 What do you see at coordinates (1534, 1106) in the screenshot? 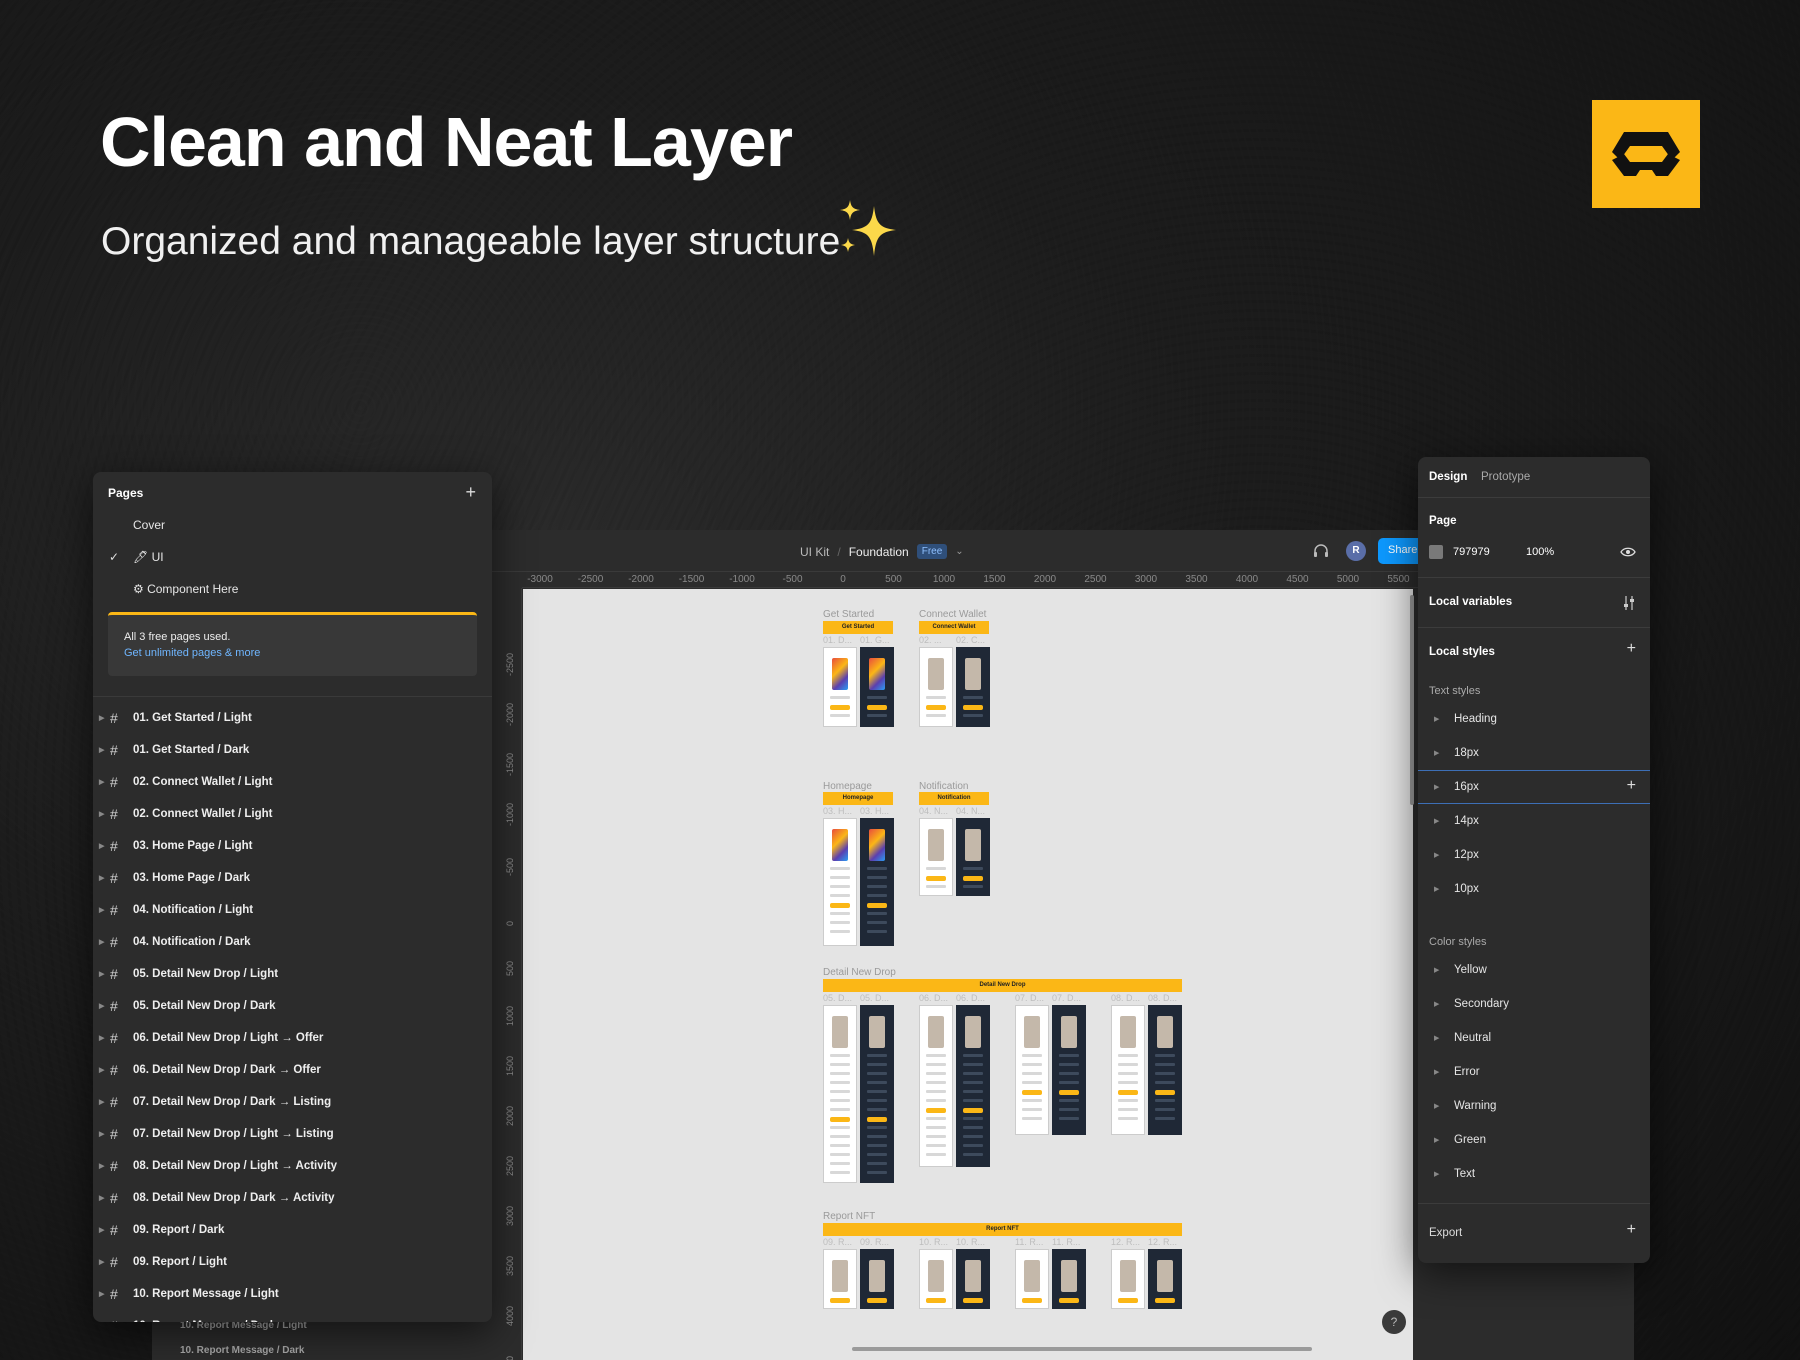
I see `color-style-item: ▶ Warning` at bounding box center [1534, 1106].